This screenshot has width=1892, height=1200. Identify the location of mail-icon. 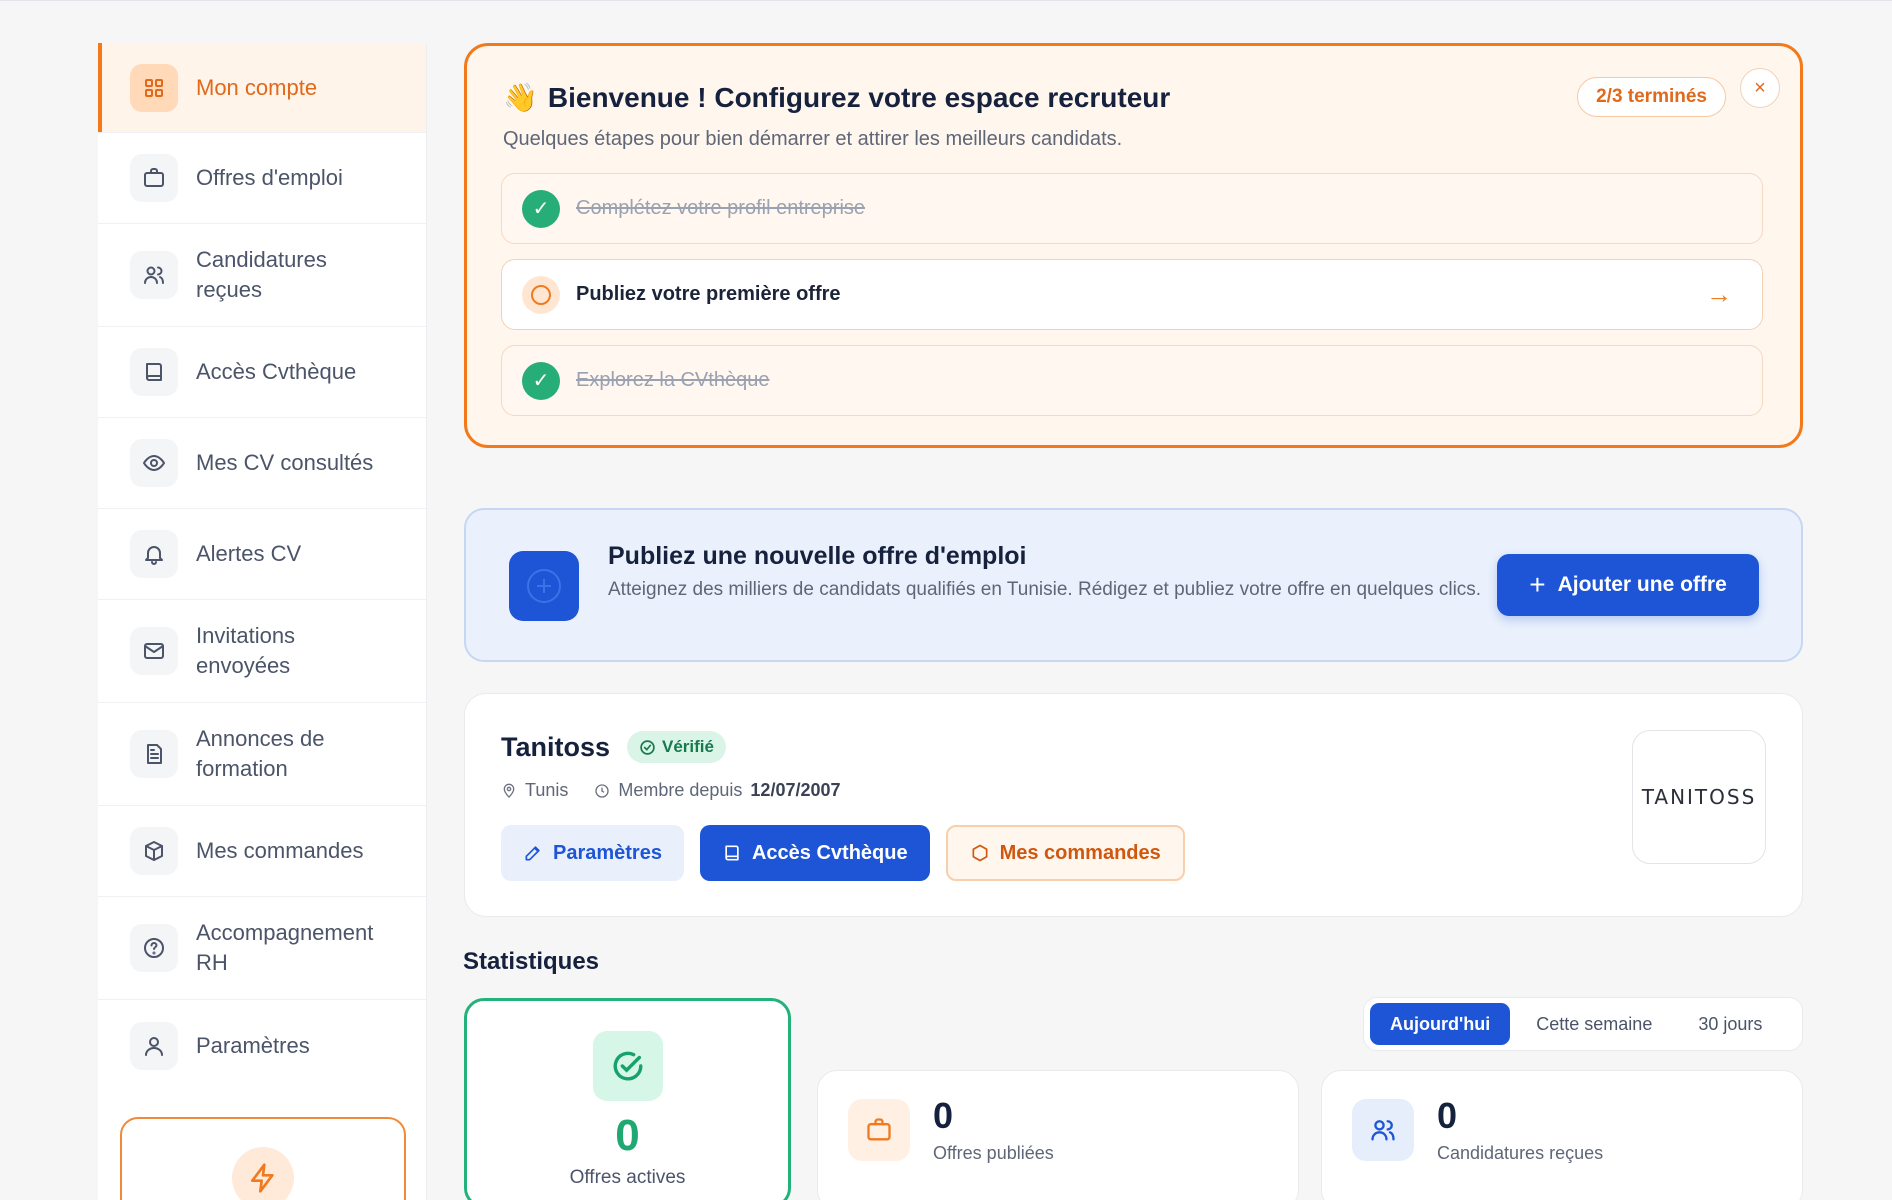
(154, 651).